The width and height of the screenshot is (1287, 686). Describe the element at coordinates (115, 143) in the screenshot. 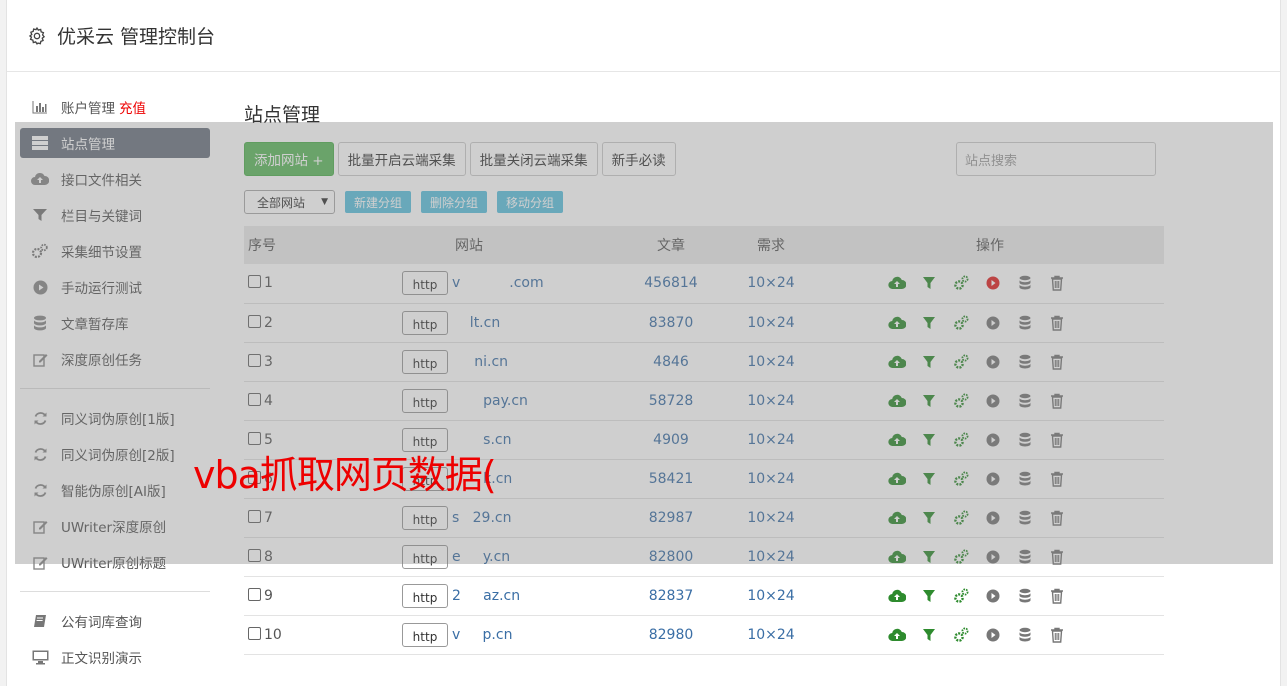

I see `sidebar-item: 站点管理` at that location.